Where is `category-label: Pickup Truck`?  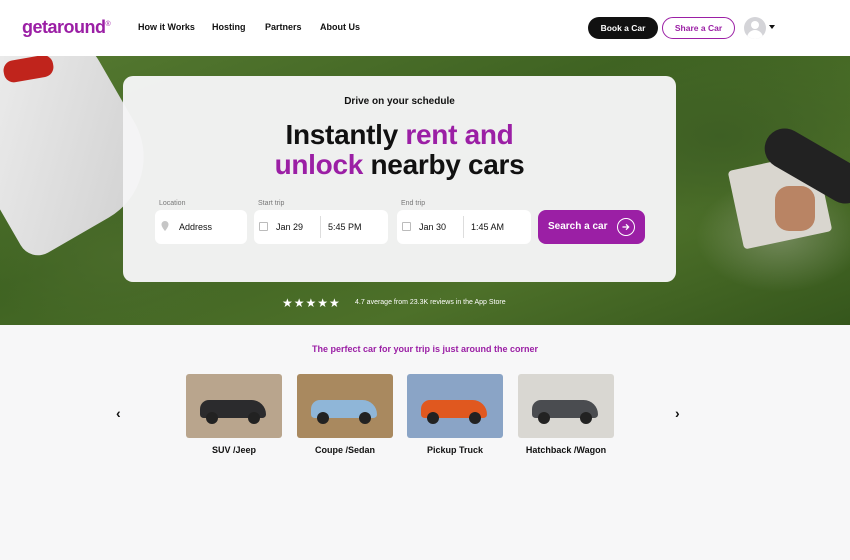 category-label: Pickup Truck is located at coordinates (455, 450).